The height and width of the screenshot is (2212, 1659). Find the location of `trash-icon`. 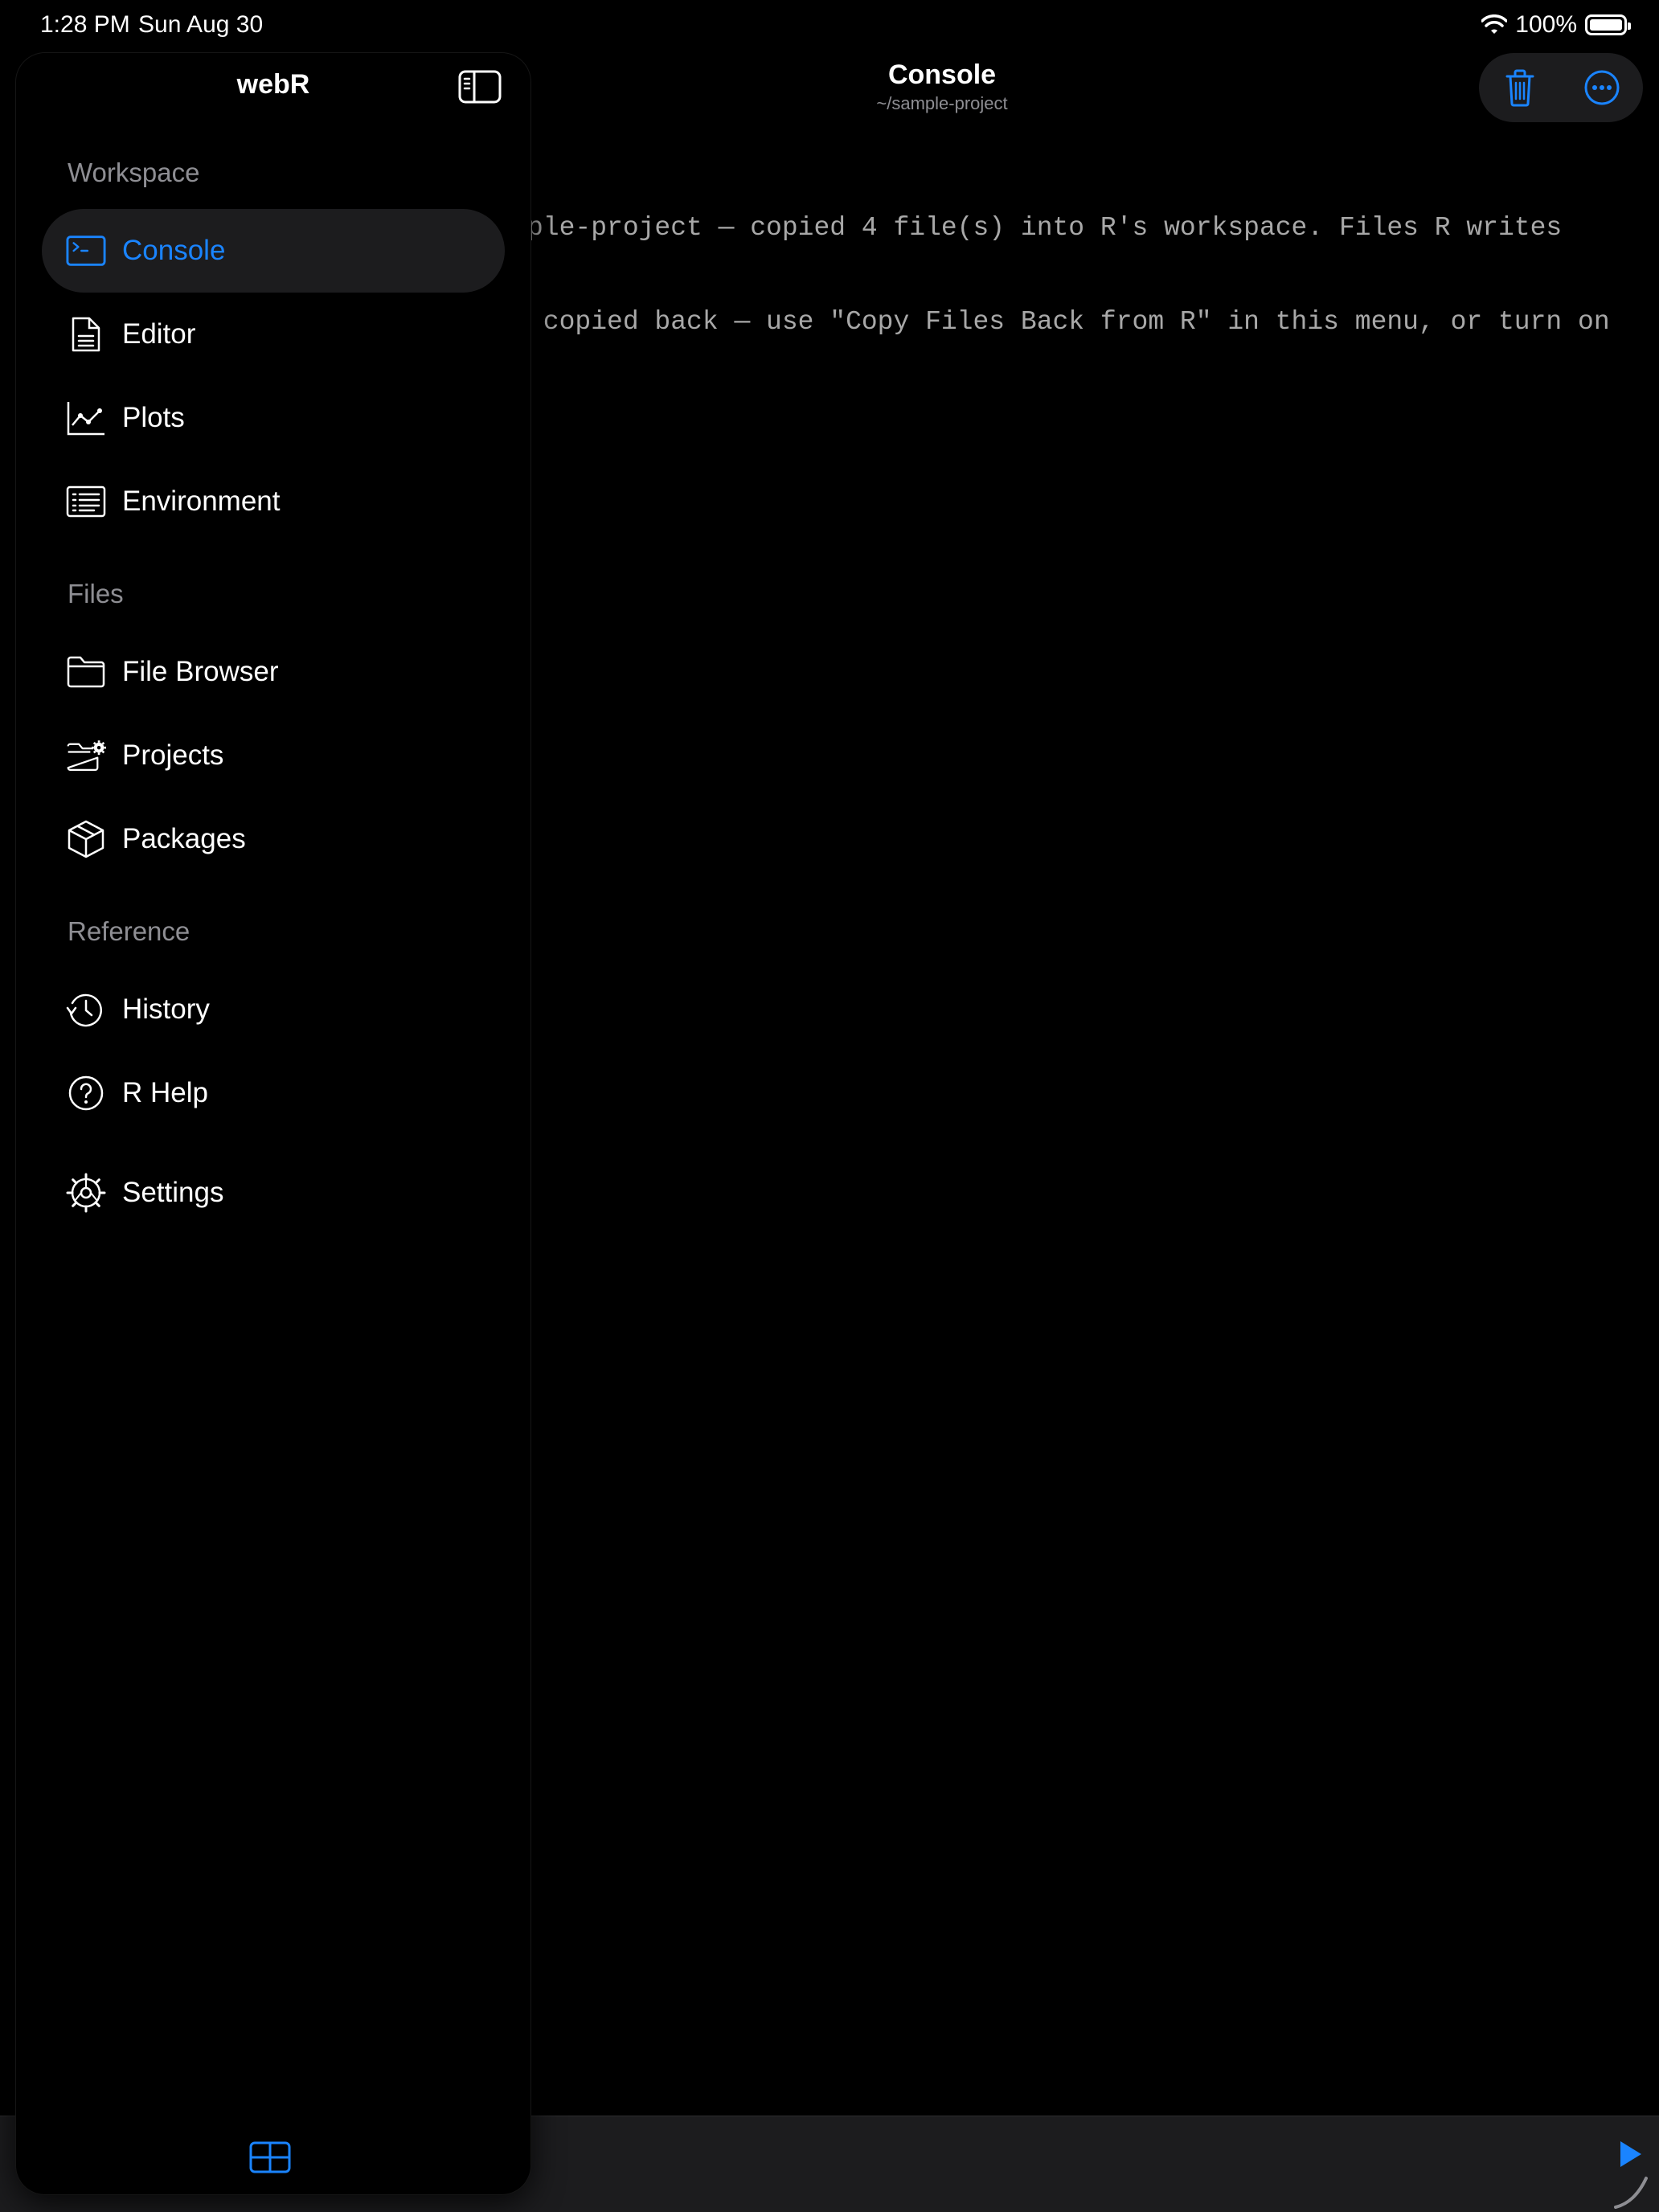

trash-icon is located at coordinates (1519, 88).